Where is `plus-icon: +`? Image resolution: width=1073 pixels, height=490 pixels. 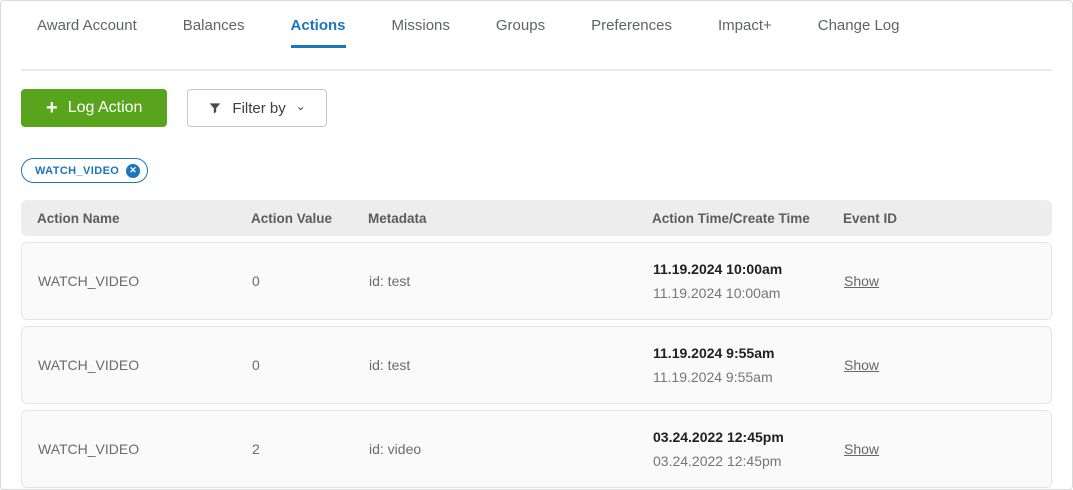 plus-icon: + is located at coordinates (52, 108).